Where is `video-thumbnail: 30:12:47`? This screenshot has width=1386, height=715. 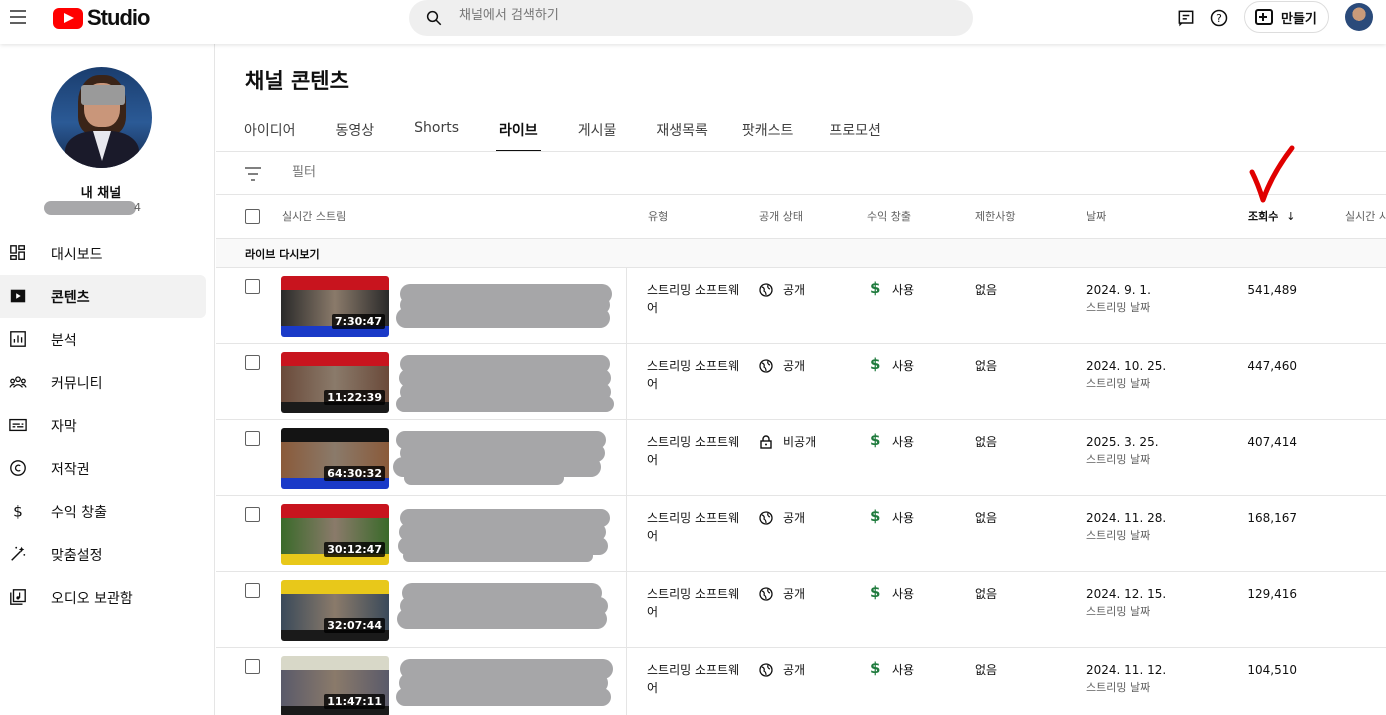 video-thumbnail: 30:12:47 is located at coordinates (335, 534).